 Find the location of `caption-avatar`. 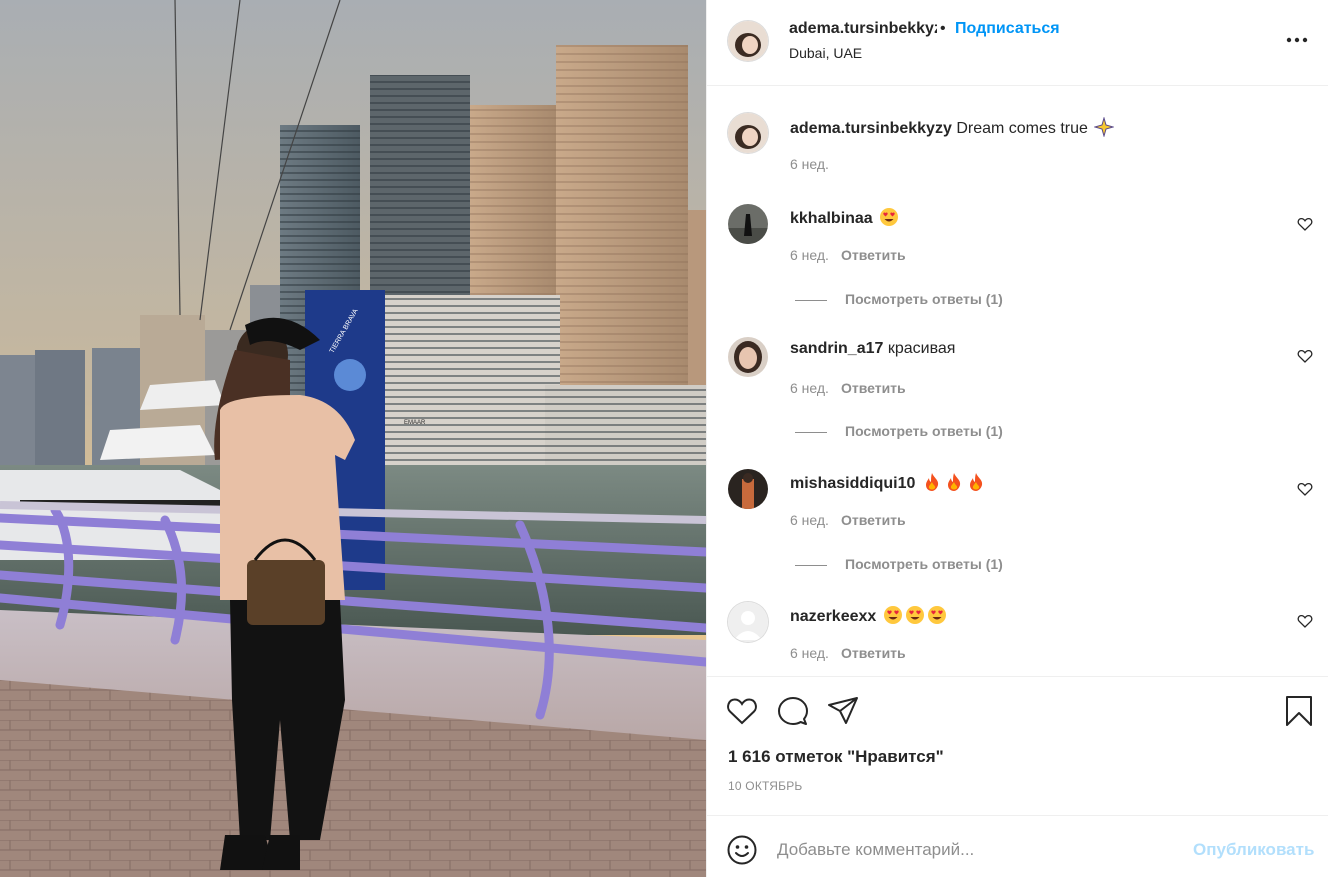

caption-avatar is located at coordinates (748, 133).